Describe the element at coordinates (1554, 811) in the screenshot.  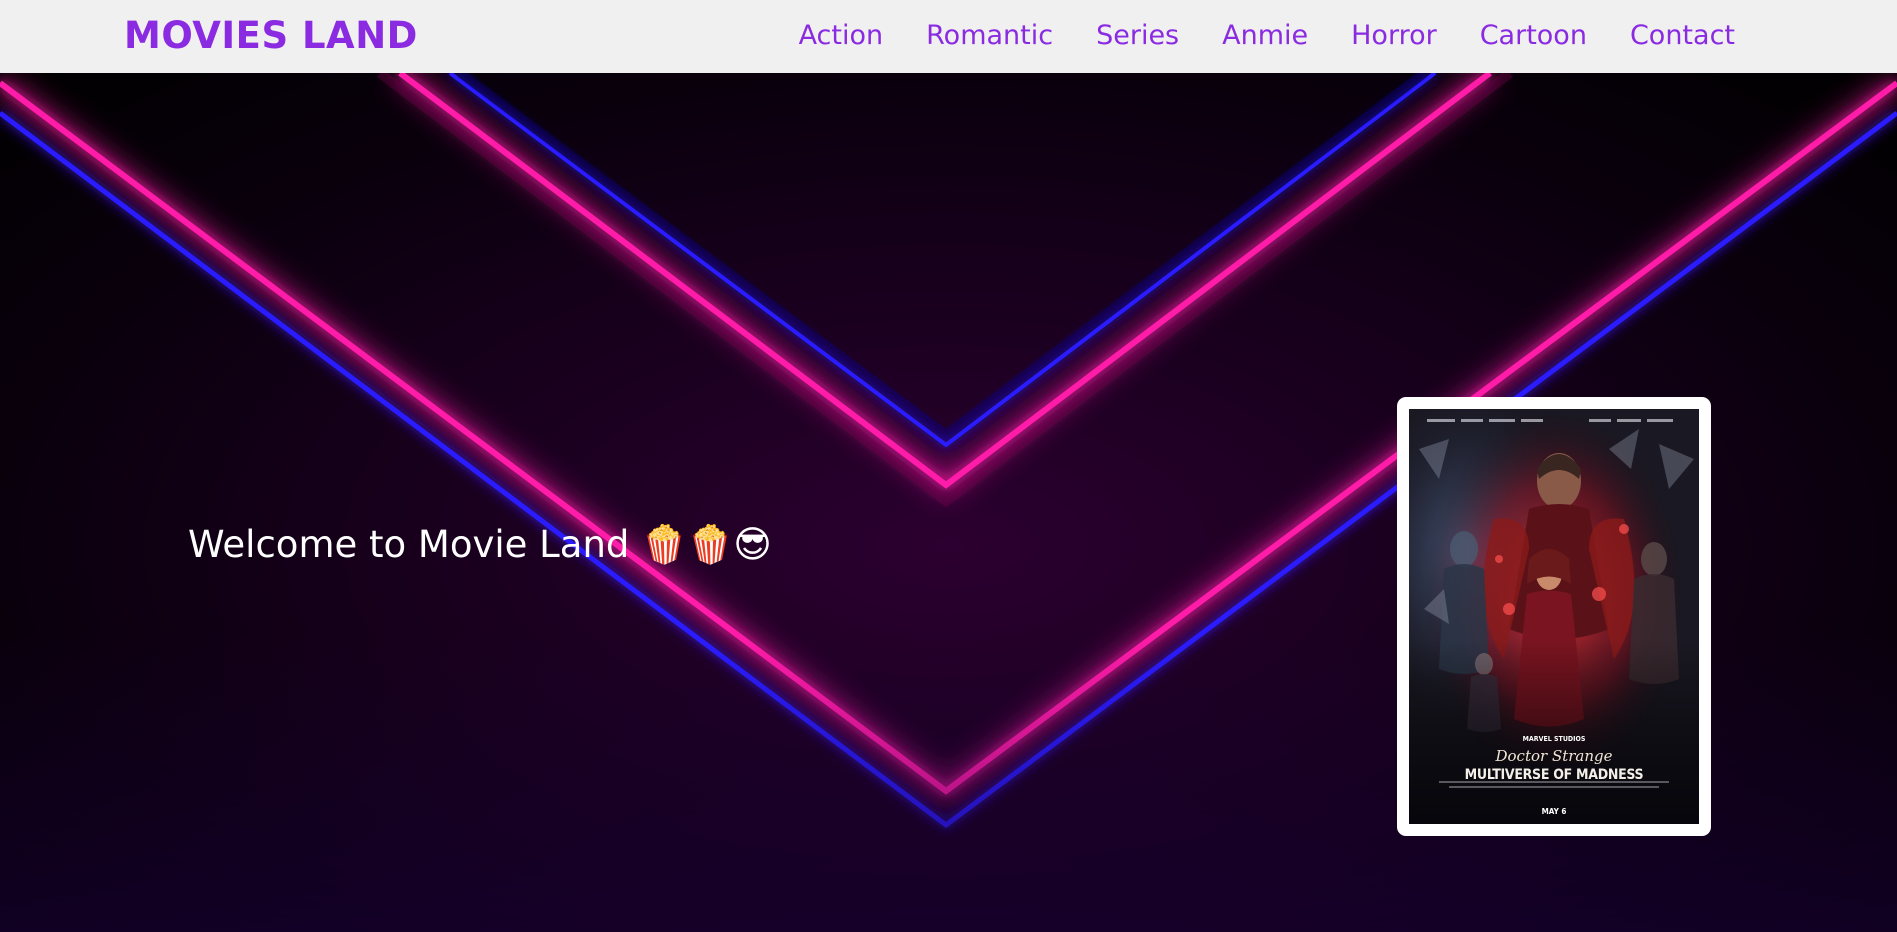
I see `poster-release-date: MAY 6` at that location.